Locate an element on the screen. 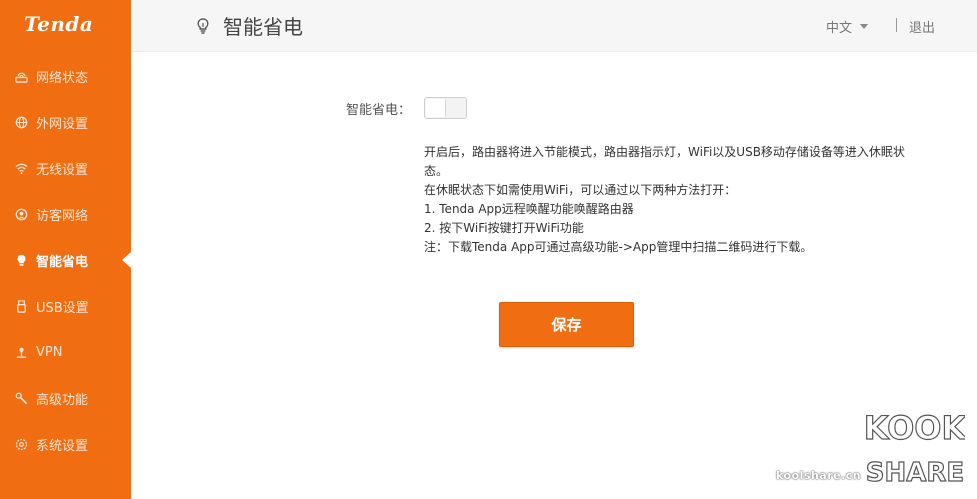 The image size is (977, 499). power-saving-toggle-label: 智能省电： is located at coordinates (379, 110).